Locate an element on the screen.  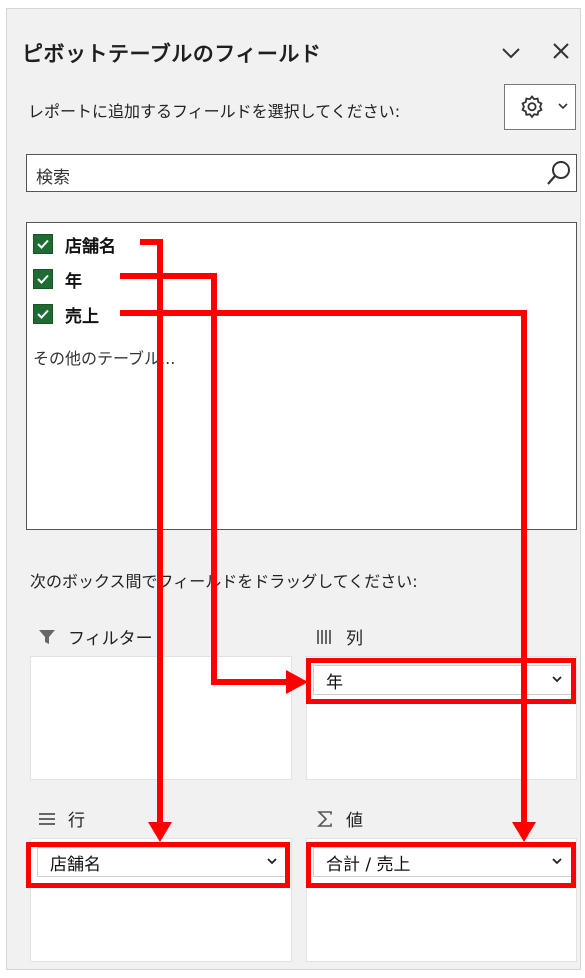
filters-area-label: フィルター is located at coordinates (110, 639).